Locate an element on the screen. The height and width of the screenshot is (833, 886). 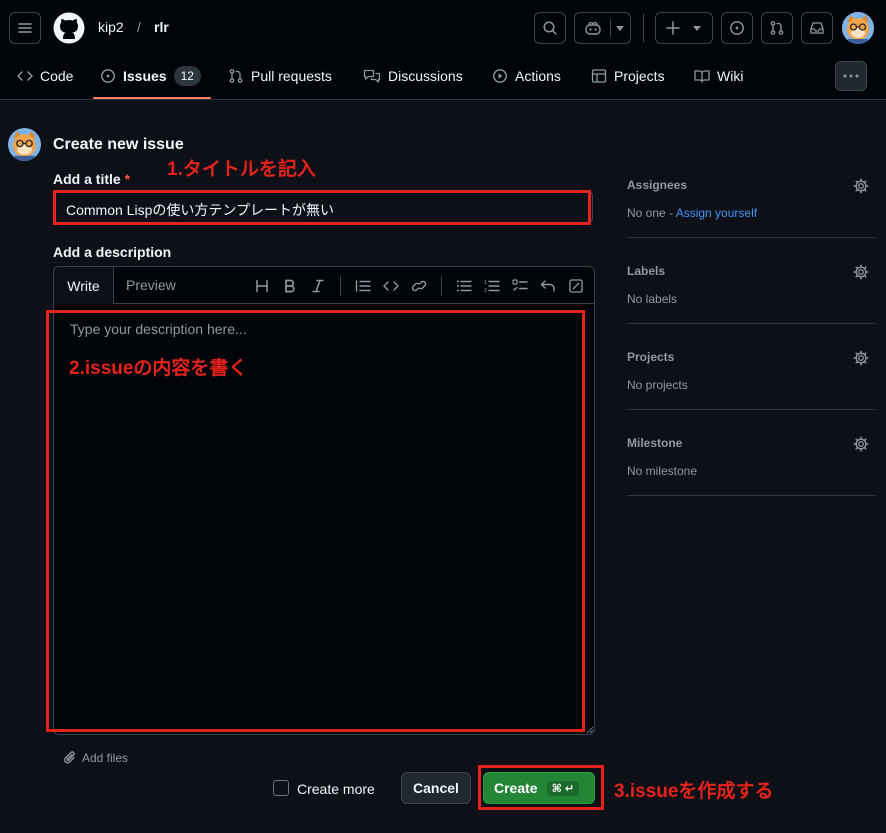
bold-button is located at coordinates (290, 286).